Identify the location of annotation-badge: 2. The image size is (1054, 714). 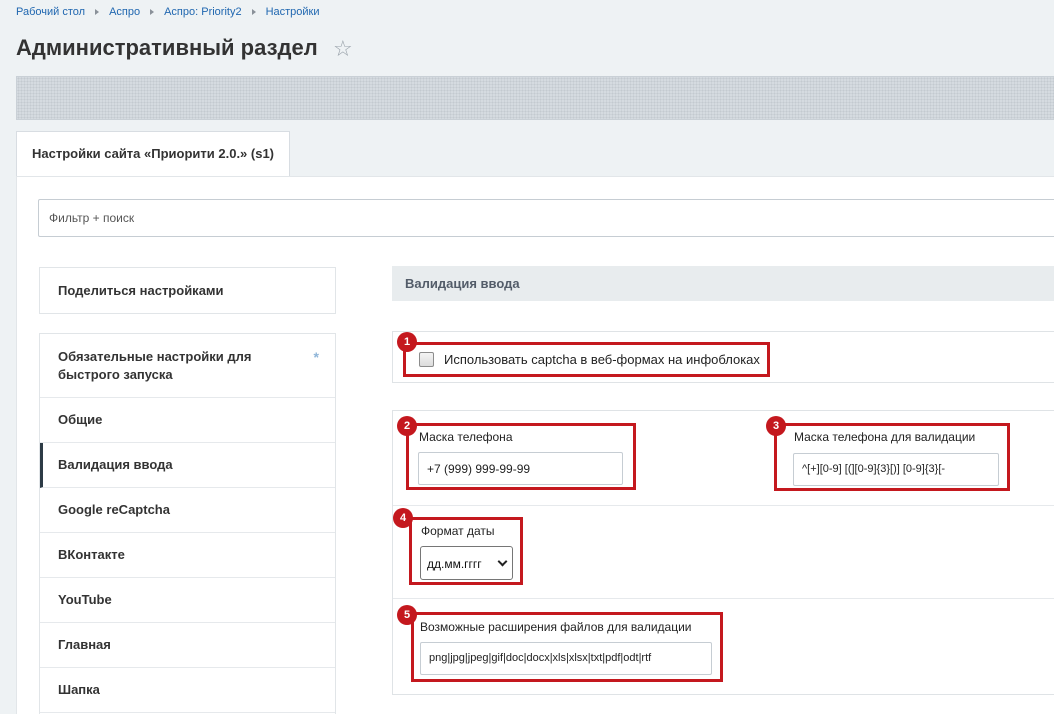
(407, 426).